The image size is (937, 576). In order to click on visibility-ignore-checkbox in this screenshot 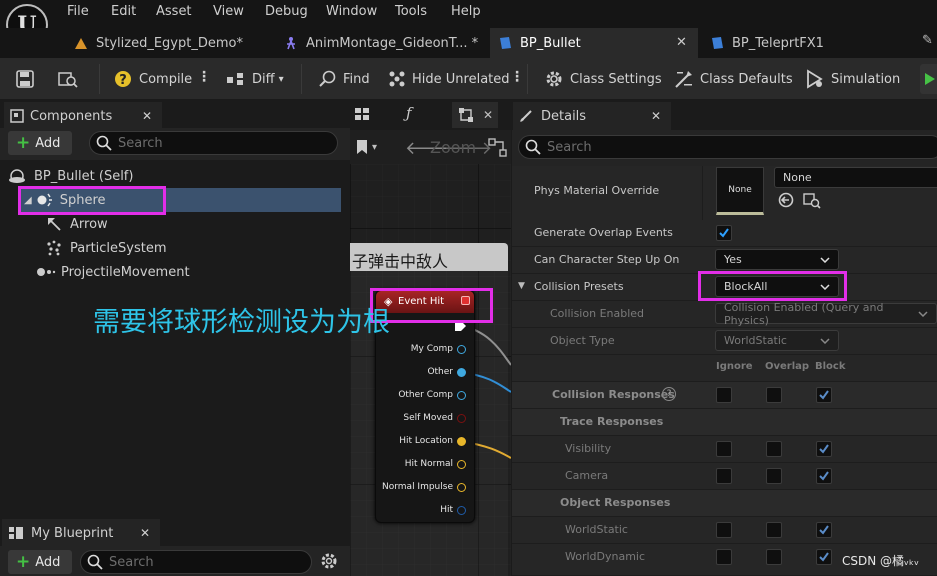, I will do `click(724, 449)`.